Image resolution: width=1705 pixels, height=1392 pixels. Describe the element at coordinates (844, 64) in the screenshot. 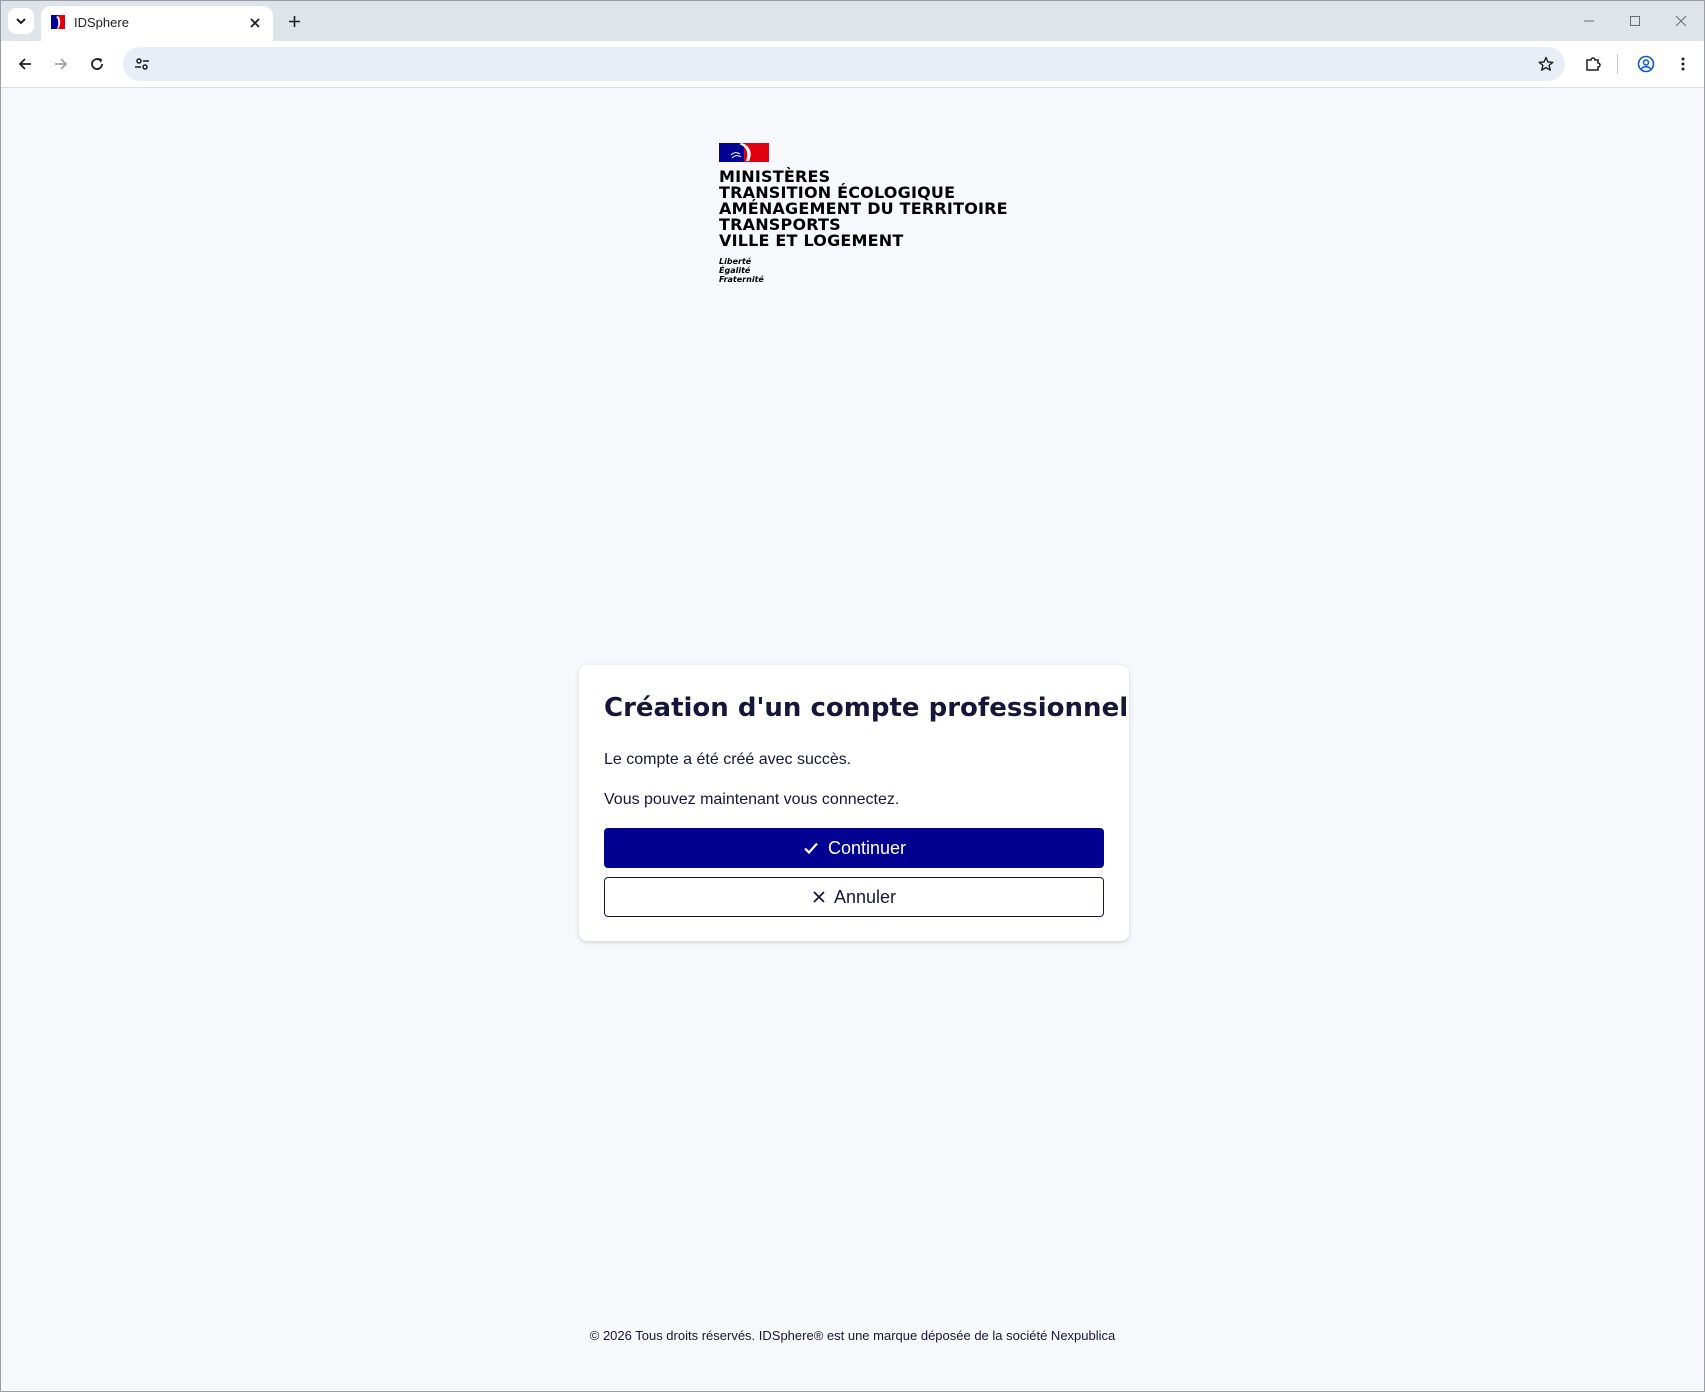

I see `address-bar` at that location.